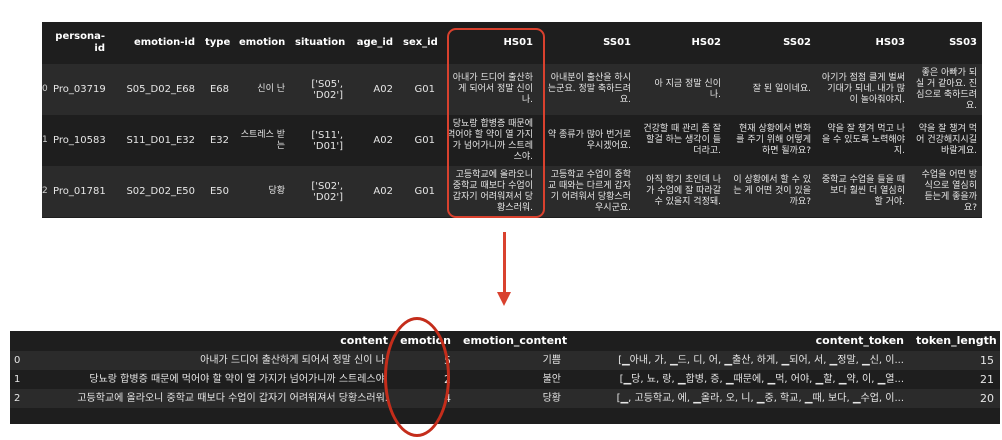 This screenshot has height=440, width=1002. Describe the element at coordinates (160, 140) in the screenshot. I see `emotion-id-cell: S11_D01_E32` at that location.